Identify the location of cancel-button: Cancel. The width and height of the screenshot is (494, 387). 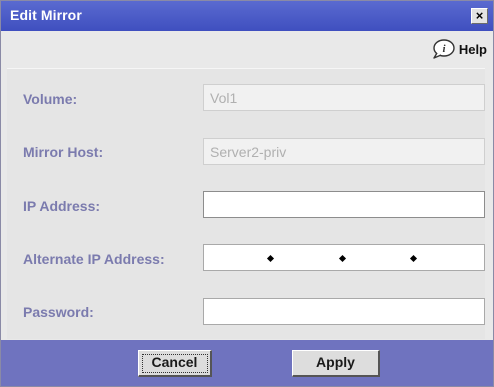
(175, 363).